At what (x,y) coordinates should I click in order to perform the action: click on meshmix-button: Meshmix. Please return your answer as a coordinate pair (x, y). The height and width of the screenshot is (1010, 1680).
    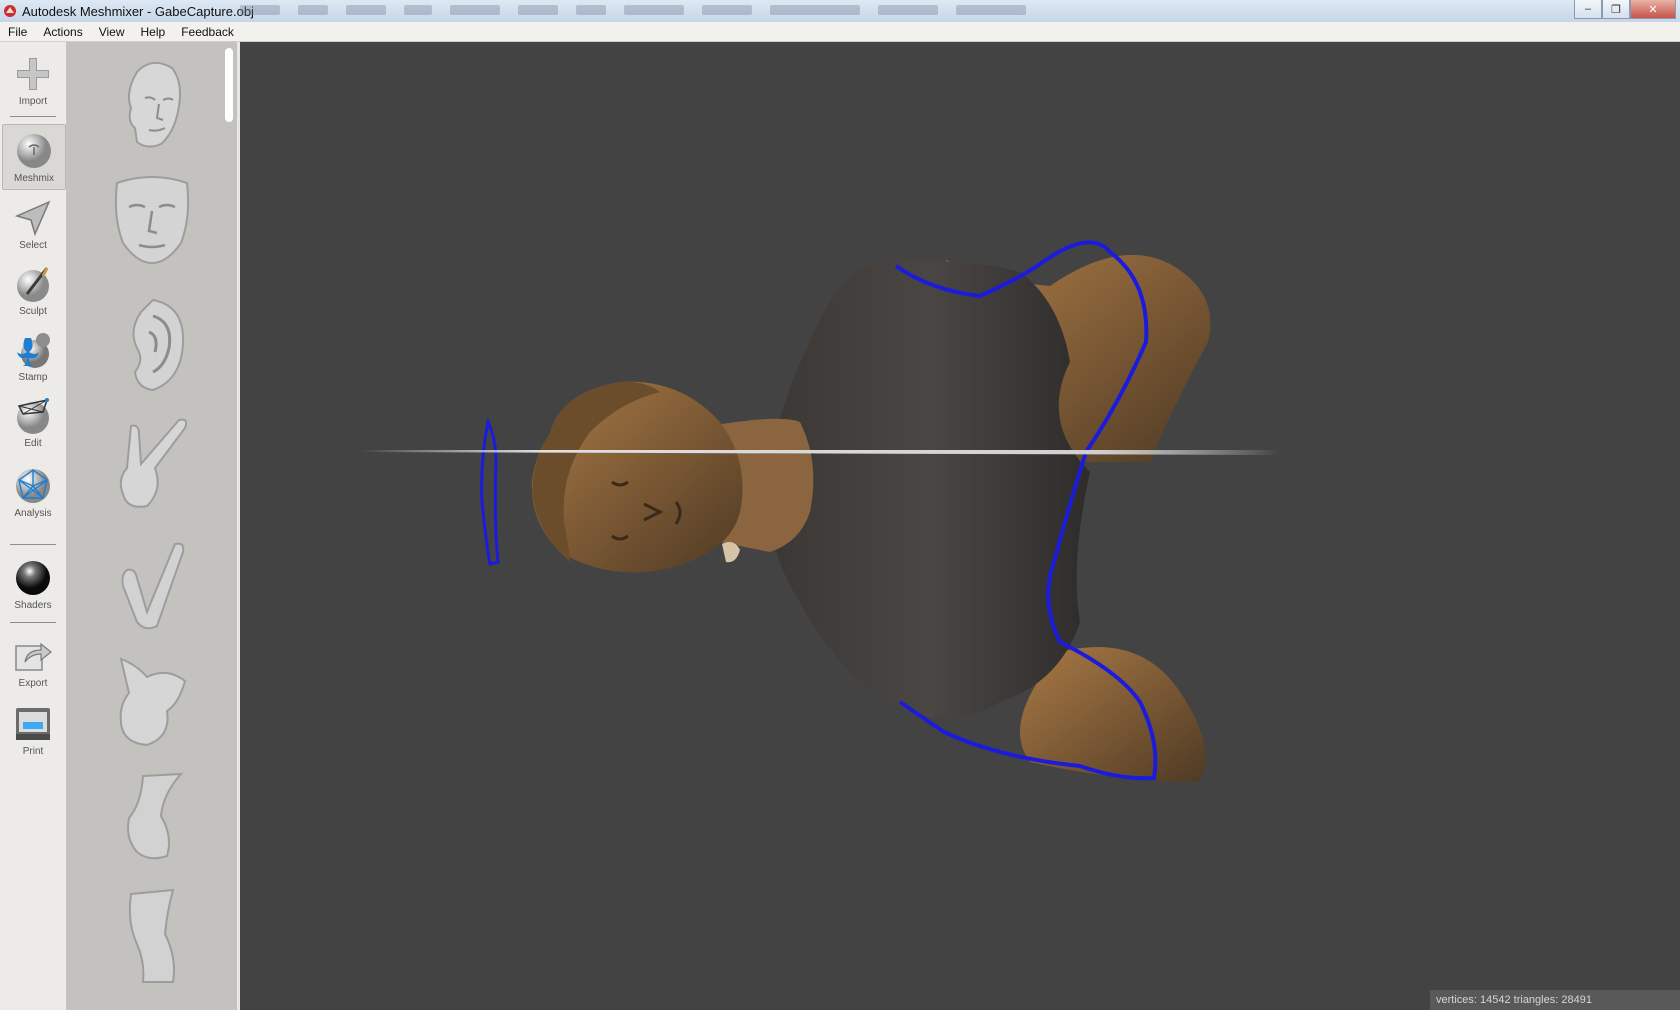
    Looking at the image, I should click on (34, 157).